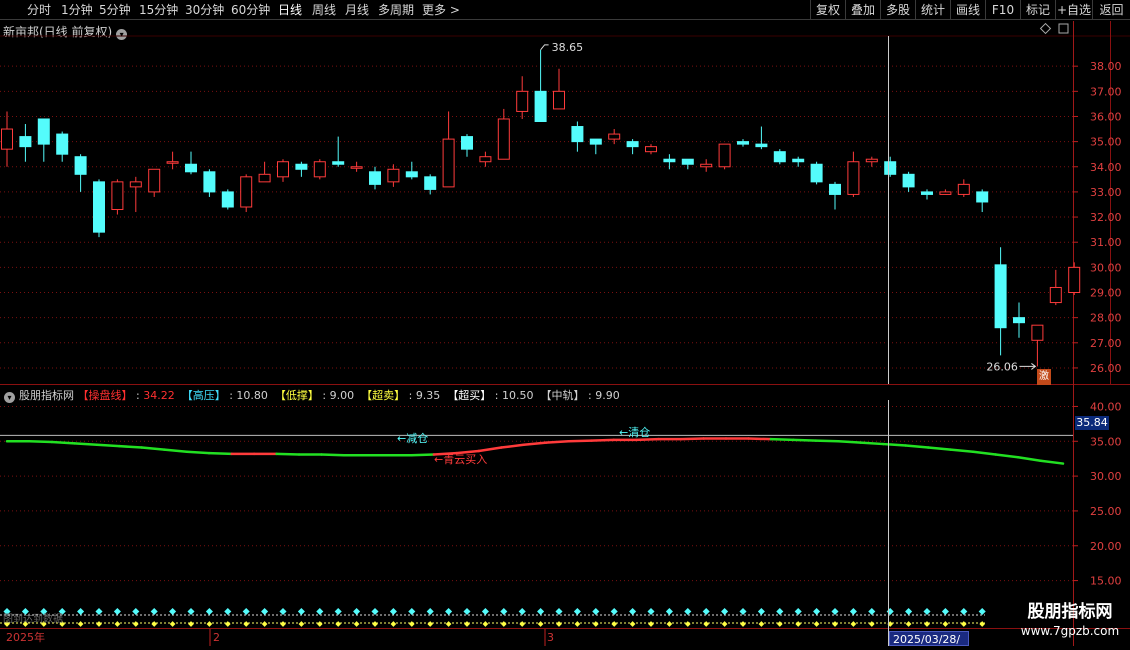 The image size is (1130, 650). I want to click on indicator-name: 股朋指标网, so click(46, 395).